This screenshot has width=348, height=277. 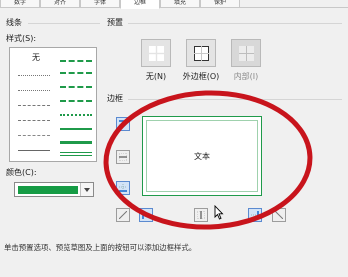 I want to click on border-diagonal-down-button, so click(x=279, y=215).